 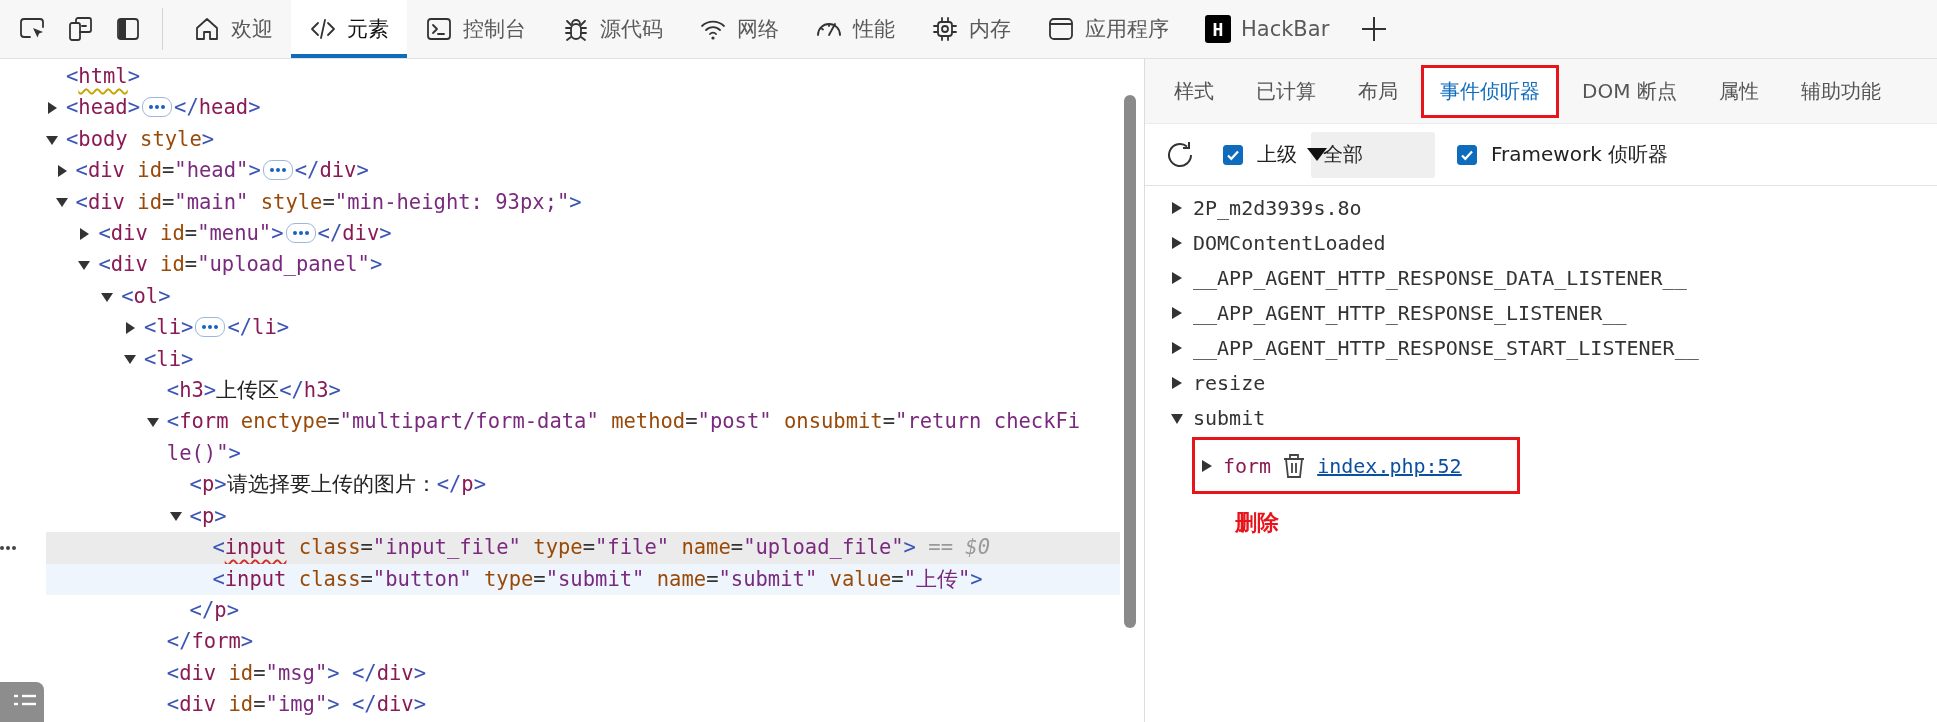 I want to click on sidebar-tab: DOM 断点, so click(x=1629, y=91).